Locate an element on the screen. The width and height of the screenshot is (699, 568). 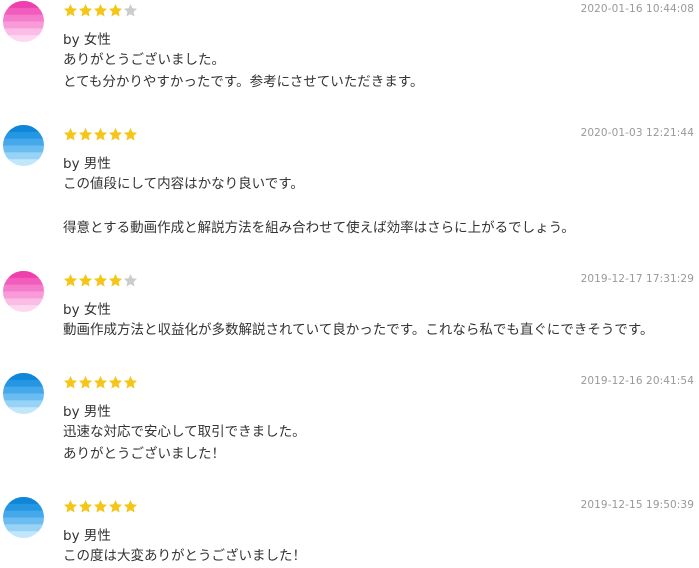
comment-line: 迅速な対応で安心して取引できました。 is located at coordinates (184, 432).